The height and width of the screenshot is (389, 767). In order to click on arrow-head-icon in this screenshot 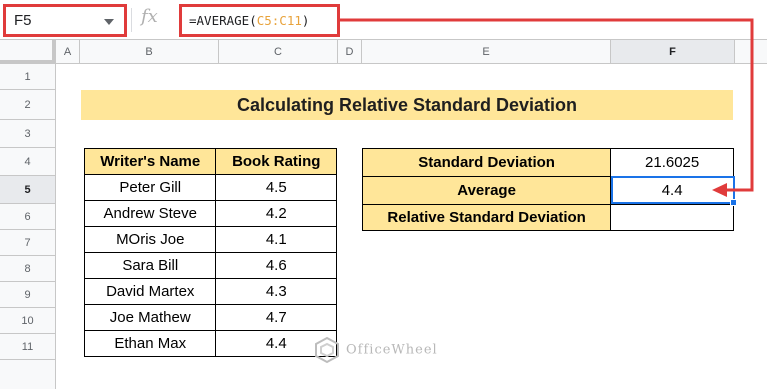, I will do `click(719, 190)`.